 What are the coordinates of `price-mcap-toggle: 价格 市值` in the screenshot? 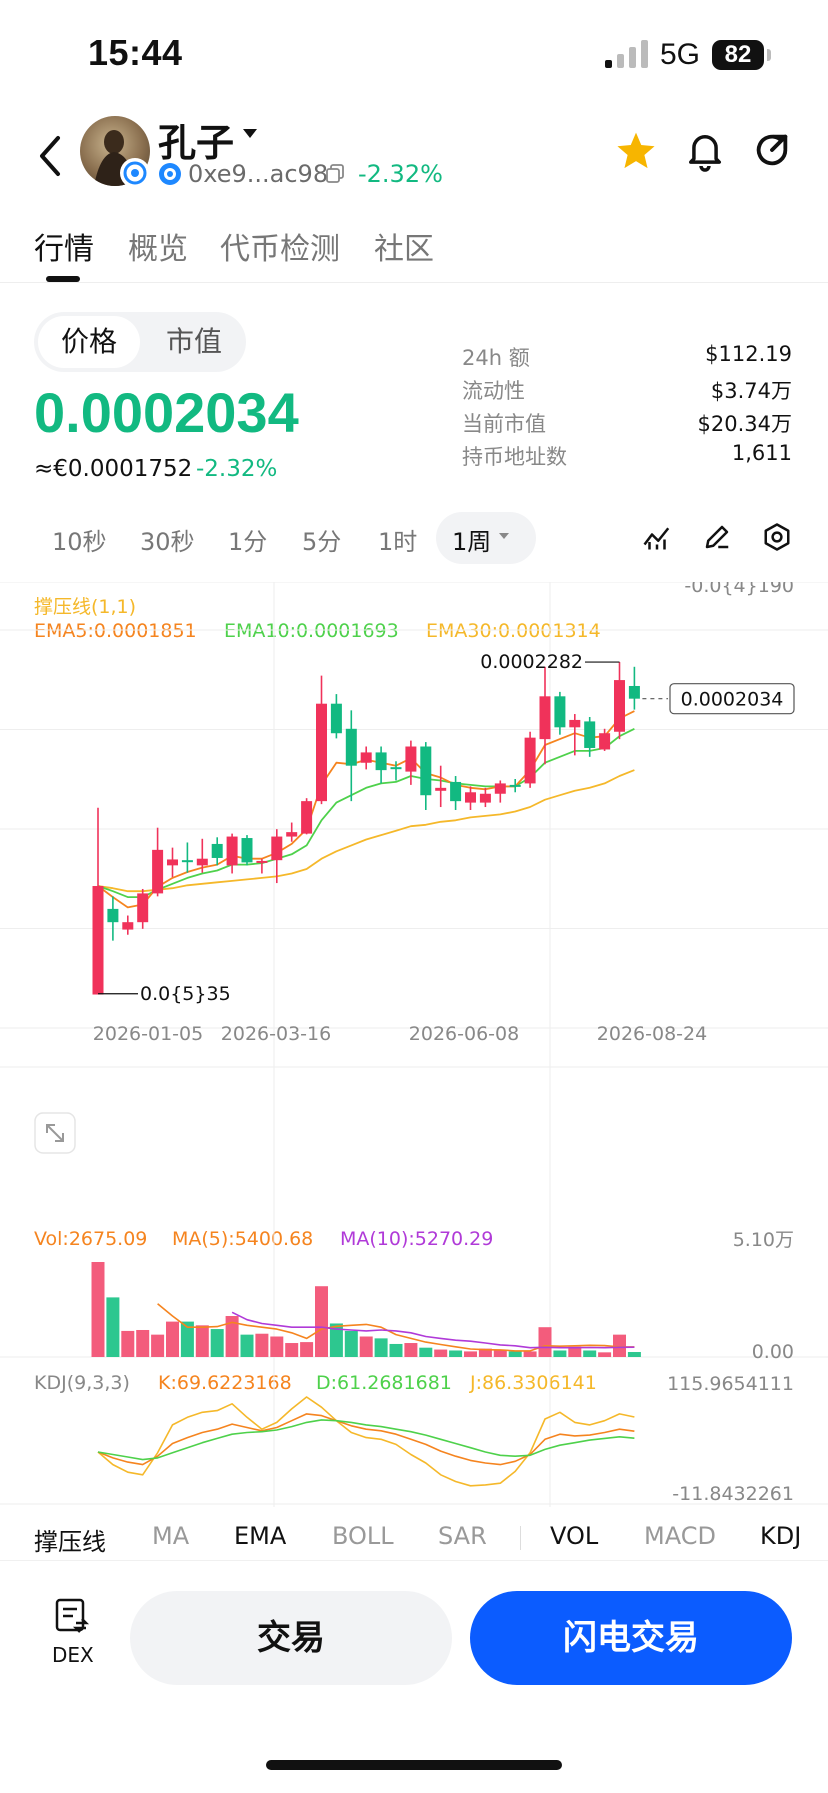 It's located at (140, 342).